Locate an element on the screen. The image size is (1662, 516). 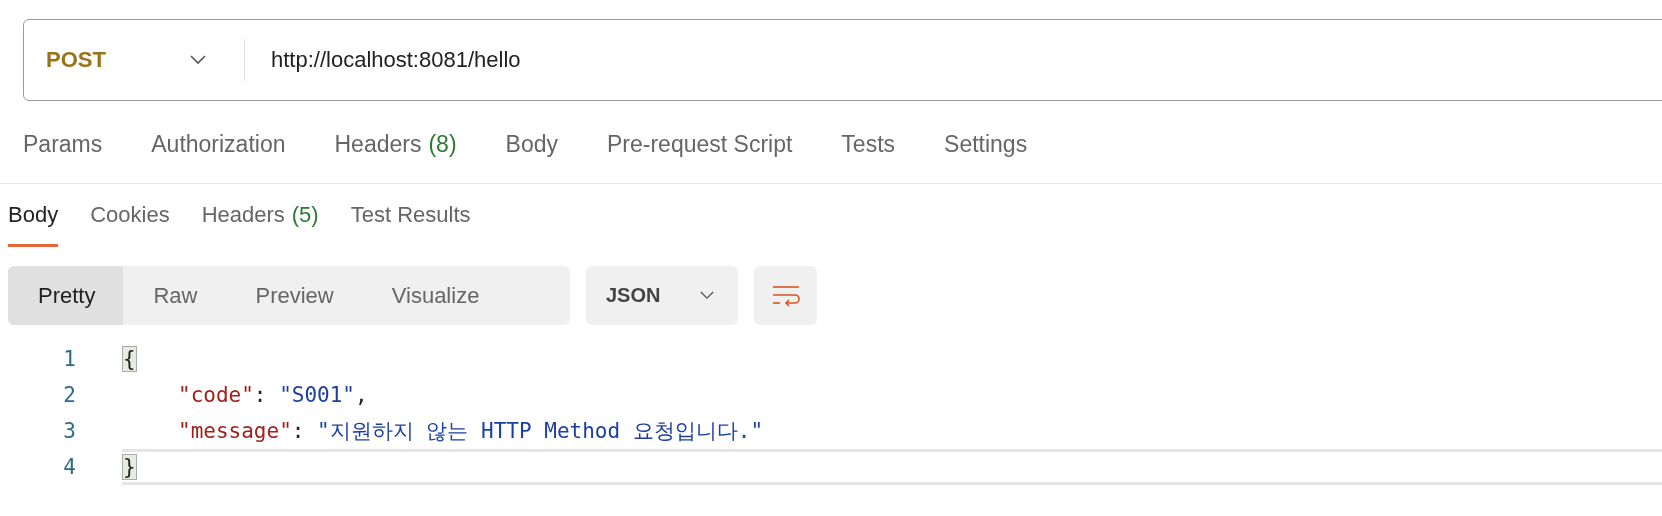
request-tab: Pre-request Script is located at coordinates (700, 144).